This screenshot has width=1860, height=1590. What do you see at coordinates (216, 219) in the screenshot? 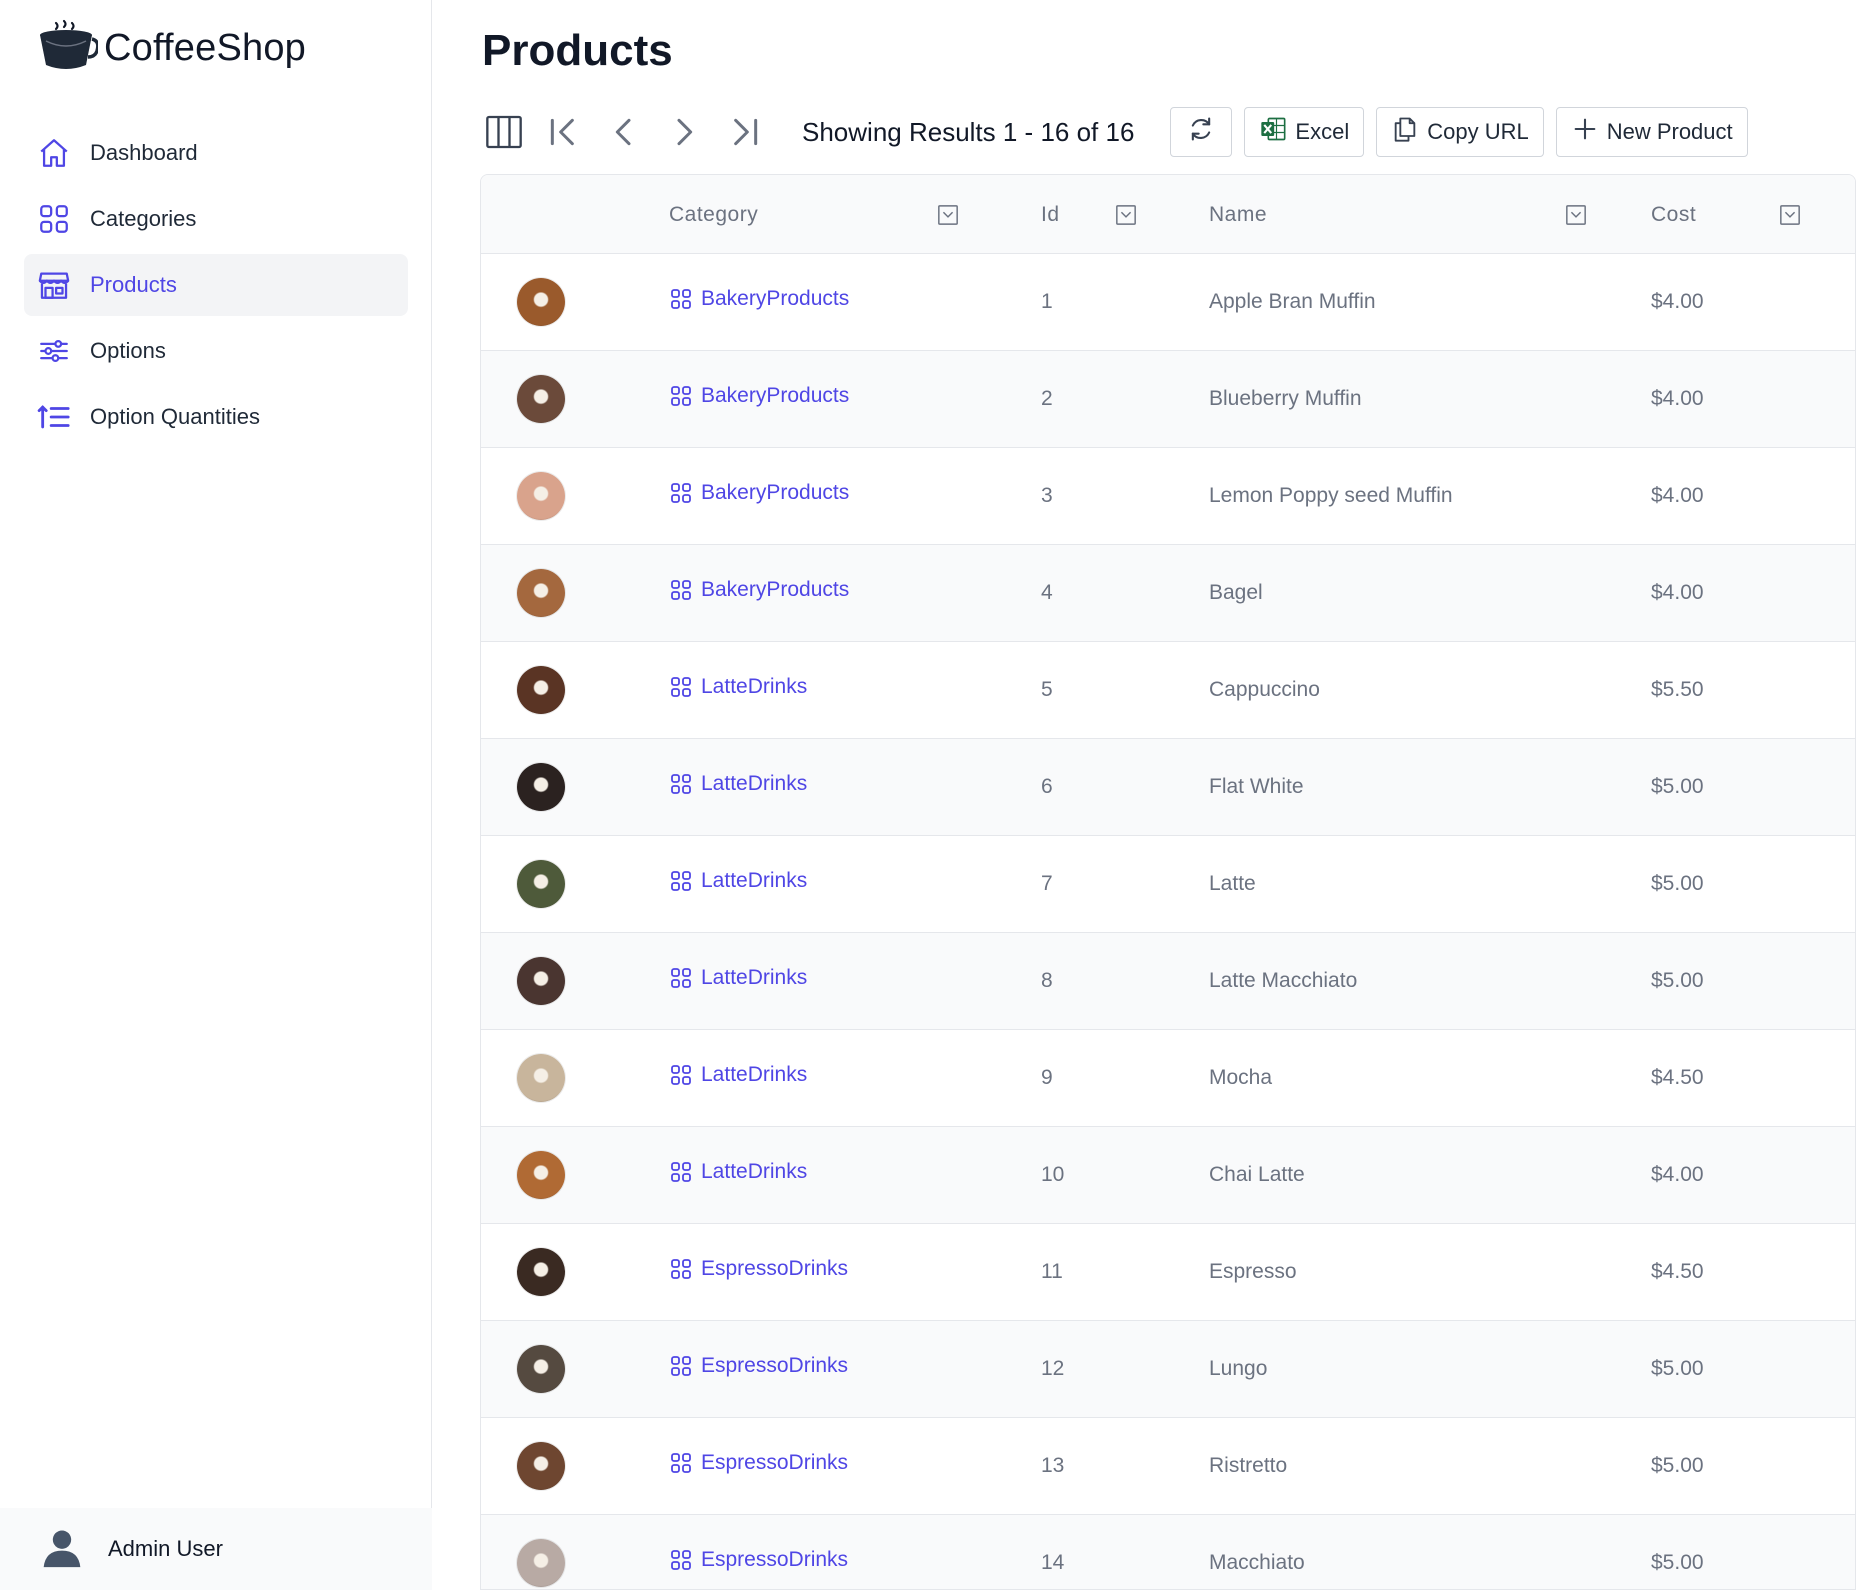
I see `sidebar-item-categories: Categories` at bounding box center [216, 219].